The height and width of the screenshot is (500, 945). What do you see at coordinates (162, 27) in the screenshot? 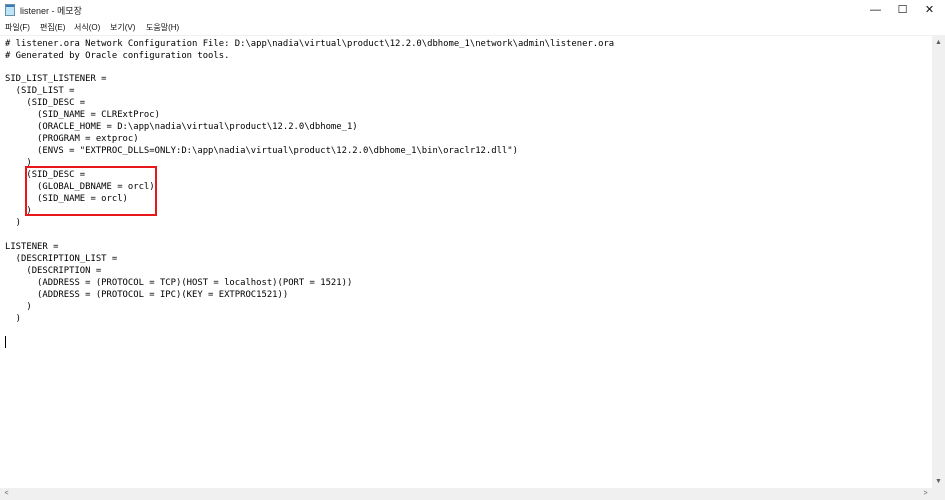
I see `menu-help: 도움말(H)` at bounding box center [162, 27].